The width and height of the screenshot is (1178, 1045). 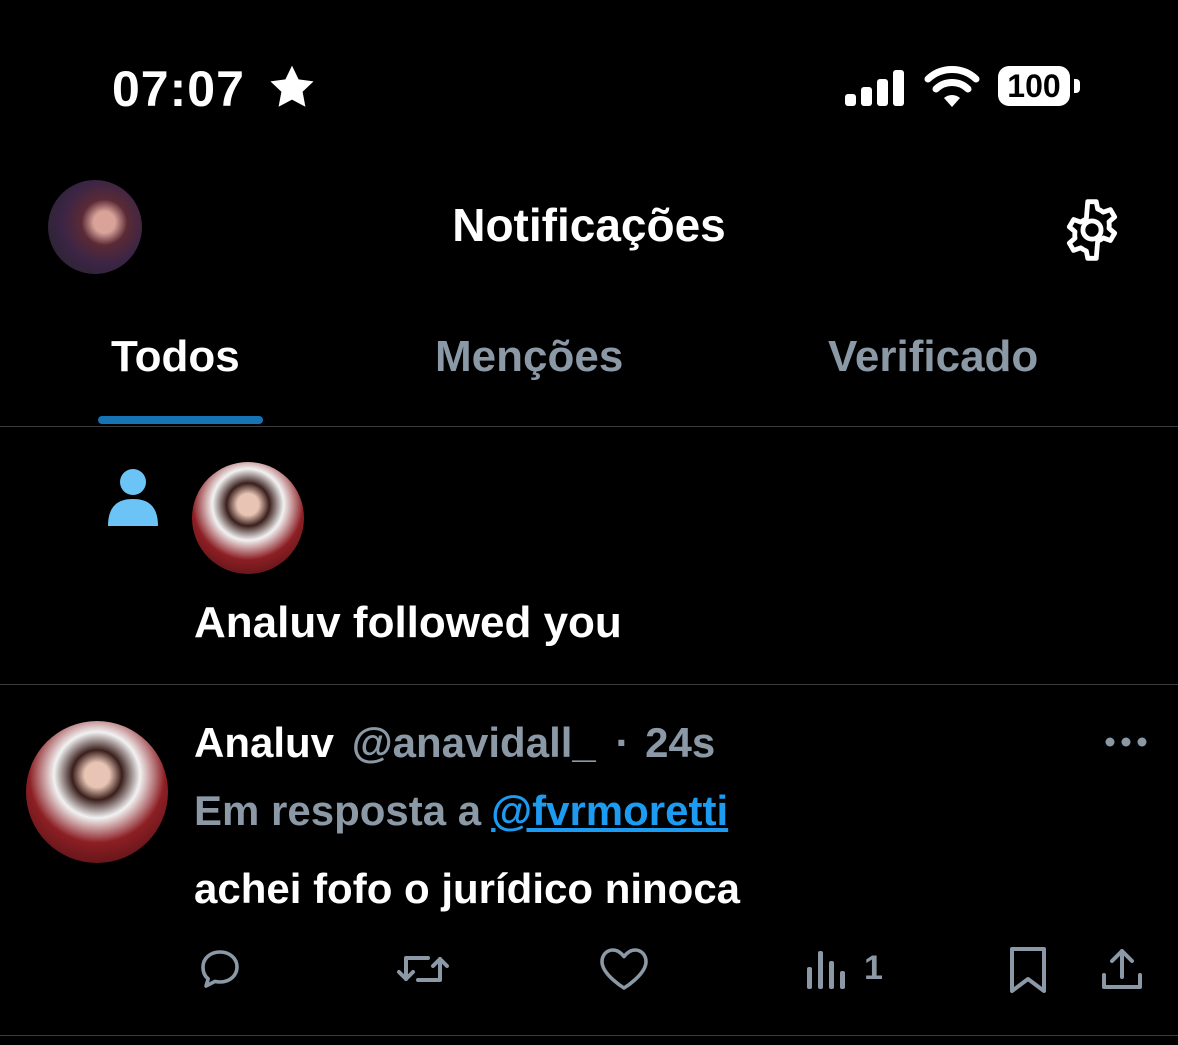 I want to click on signal-icon, so click(x=875, y=90).